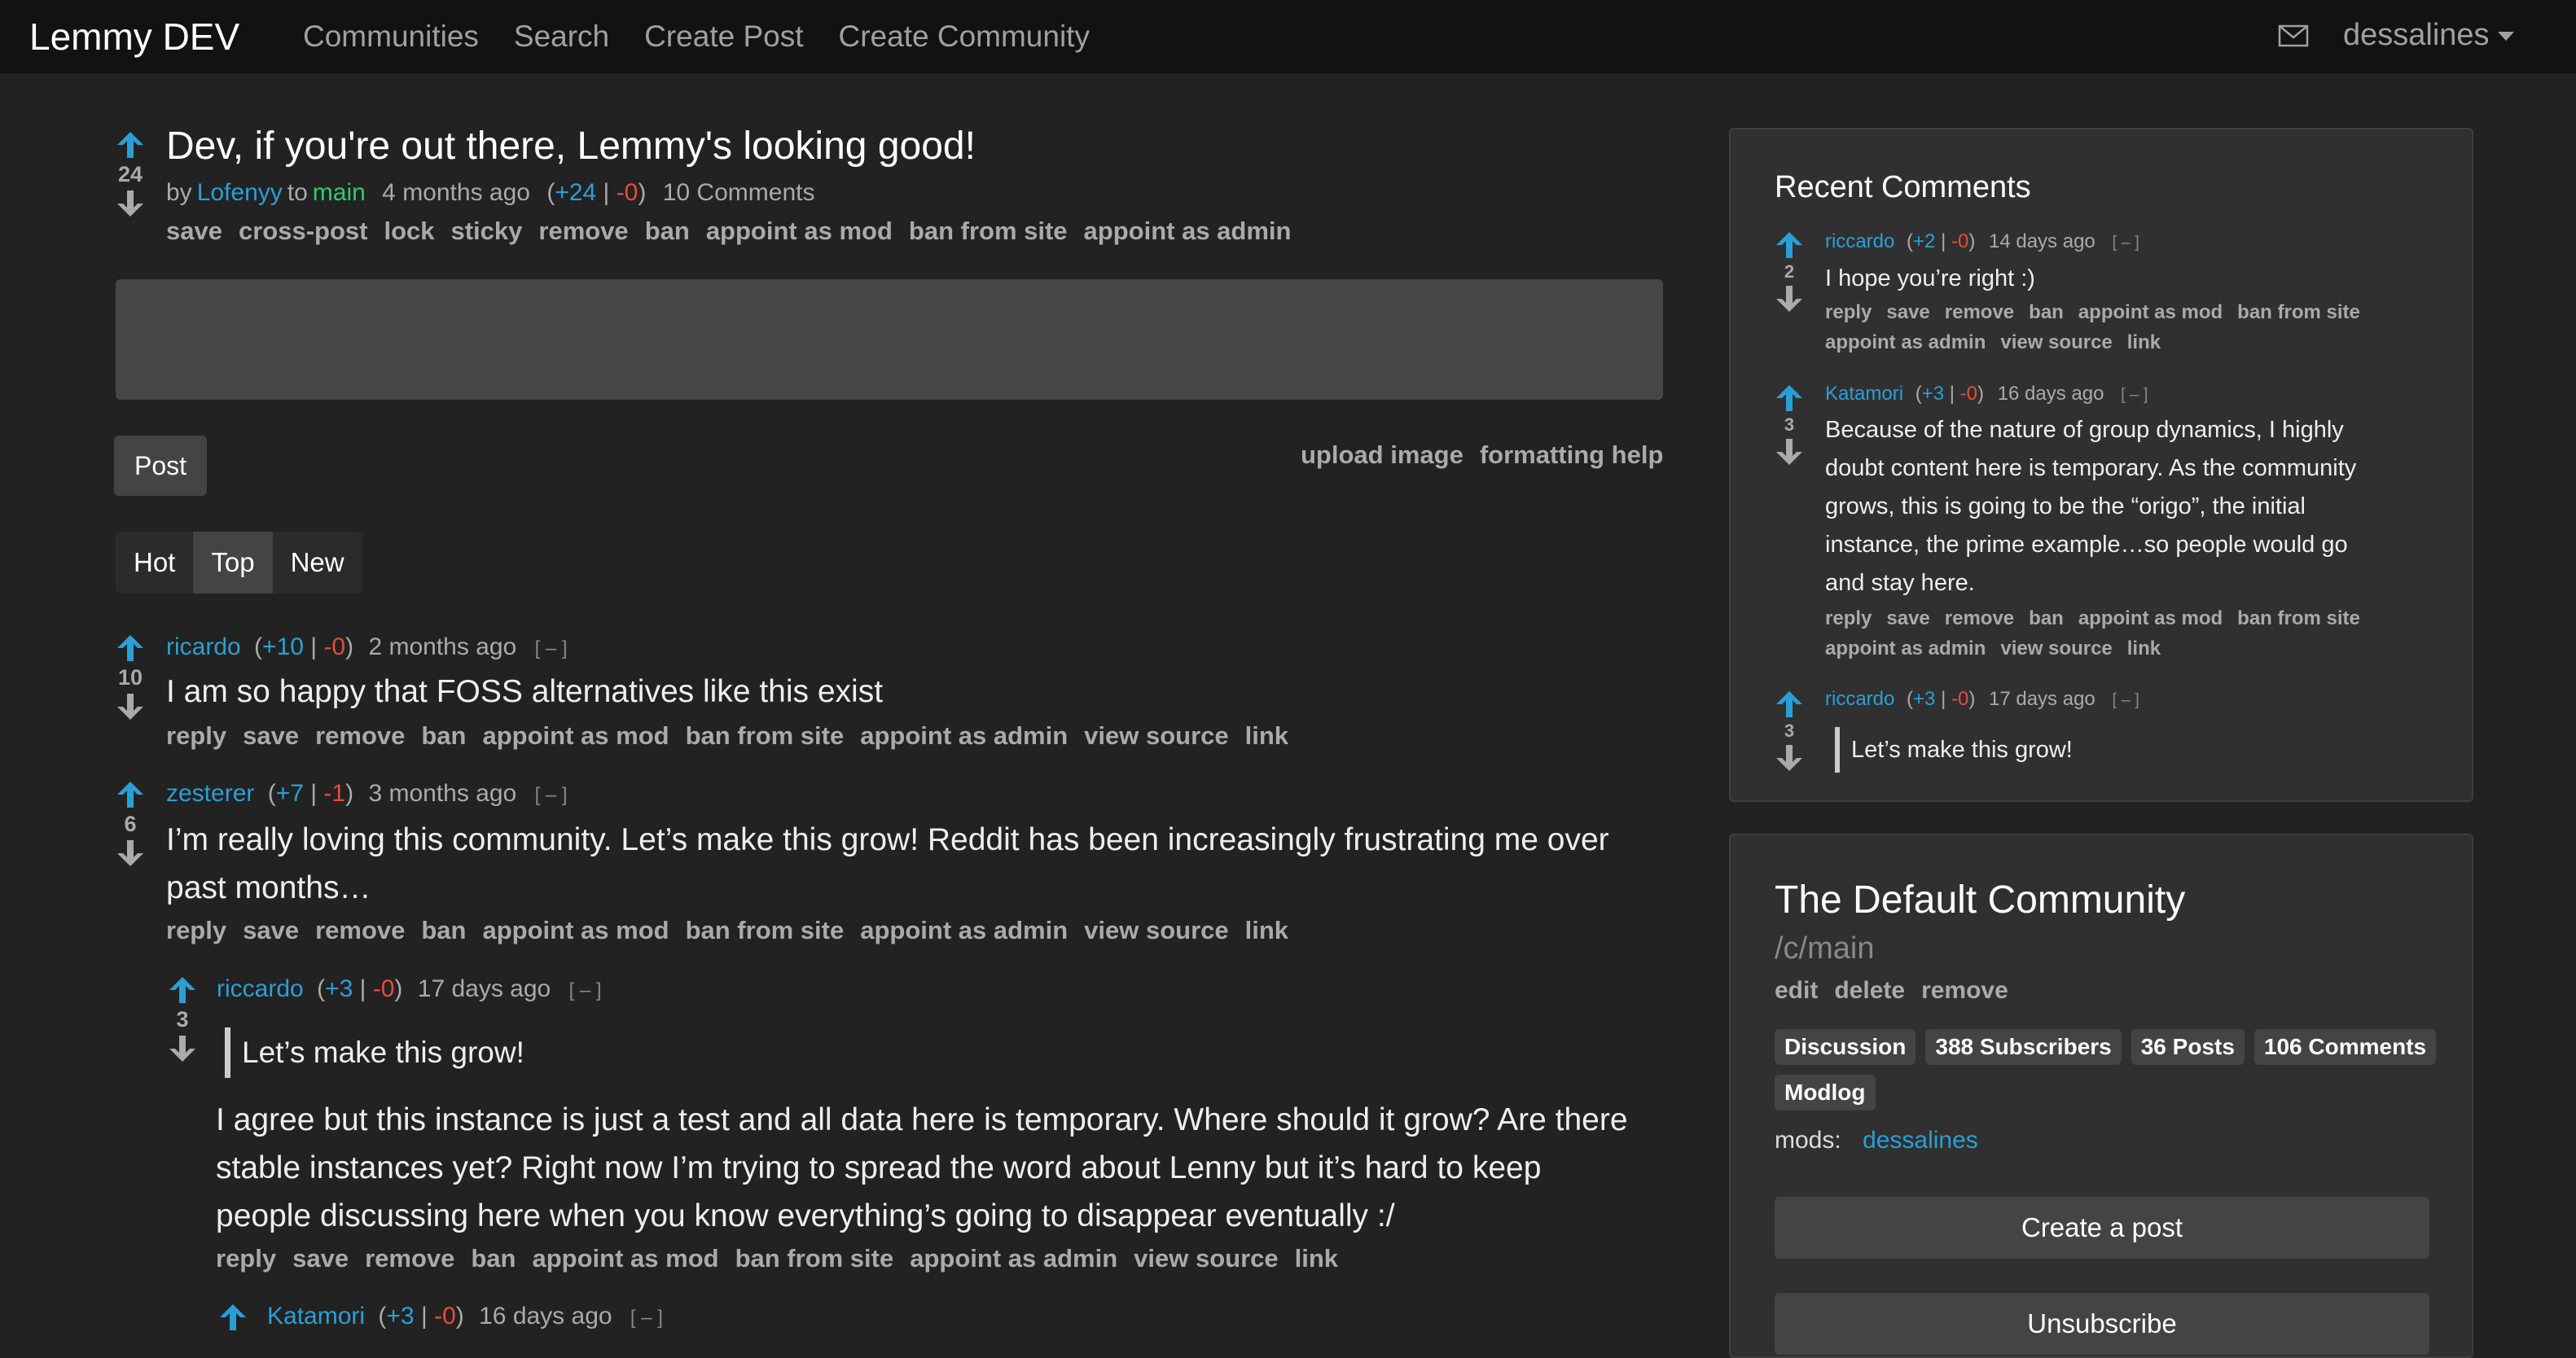 The width and height of the screenshot is (2576, 1358). What do you see at coordinates (2293, 36) in the screenshot?
I see `envelope-icon` at bounding box center [2293, 36].